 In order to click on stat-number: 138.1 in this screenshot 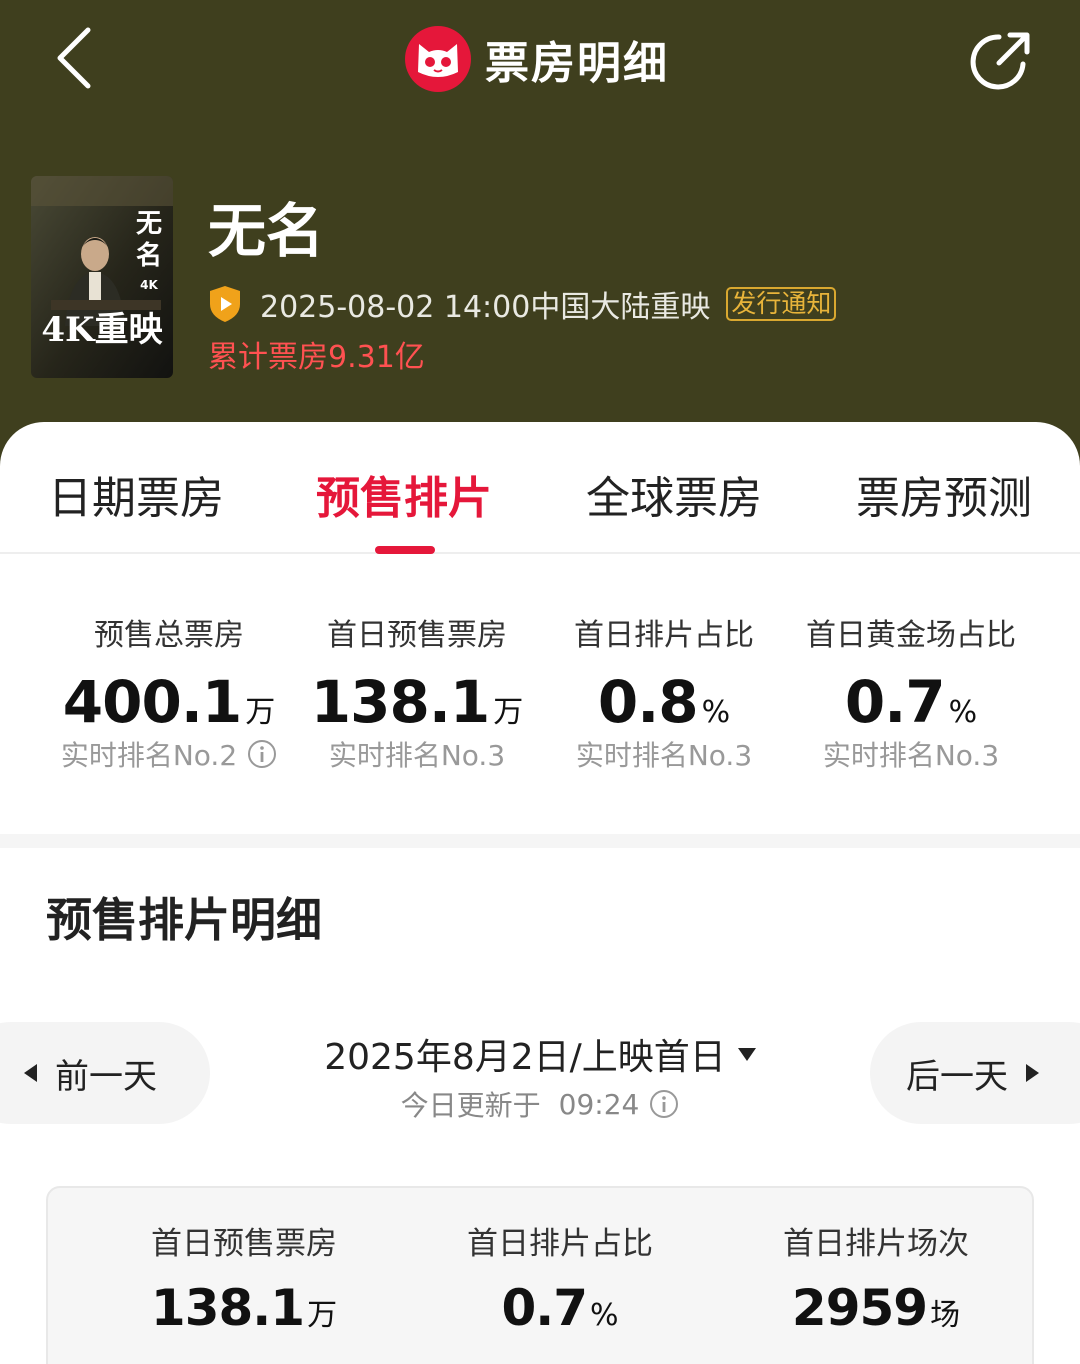, I will do `click(400, 702)`.